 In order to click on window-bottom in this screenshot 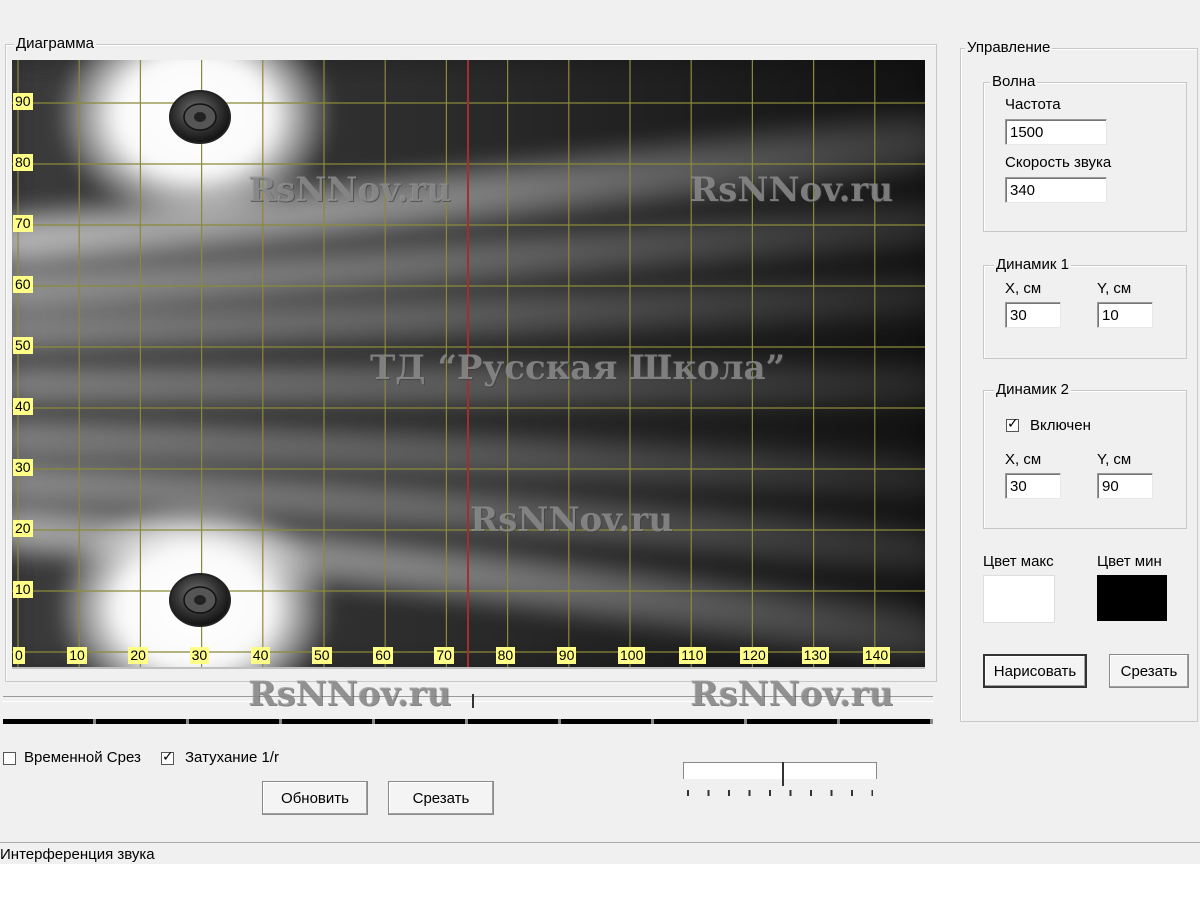, I will do `click(600, 882)`.